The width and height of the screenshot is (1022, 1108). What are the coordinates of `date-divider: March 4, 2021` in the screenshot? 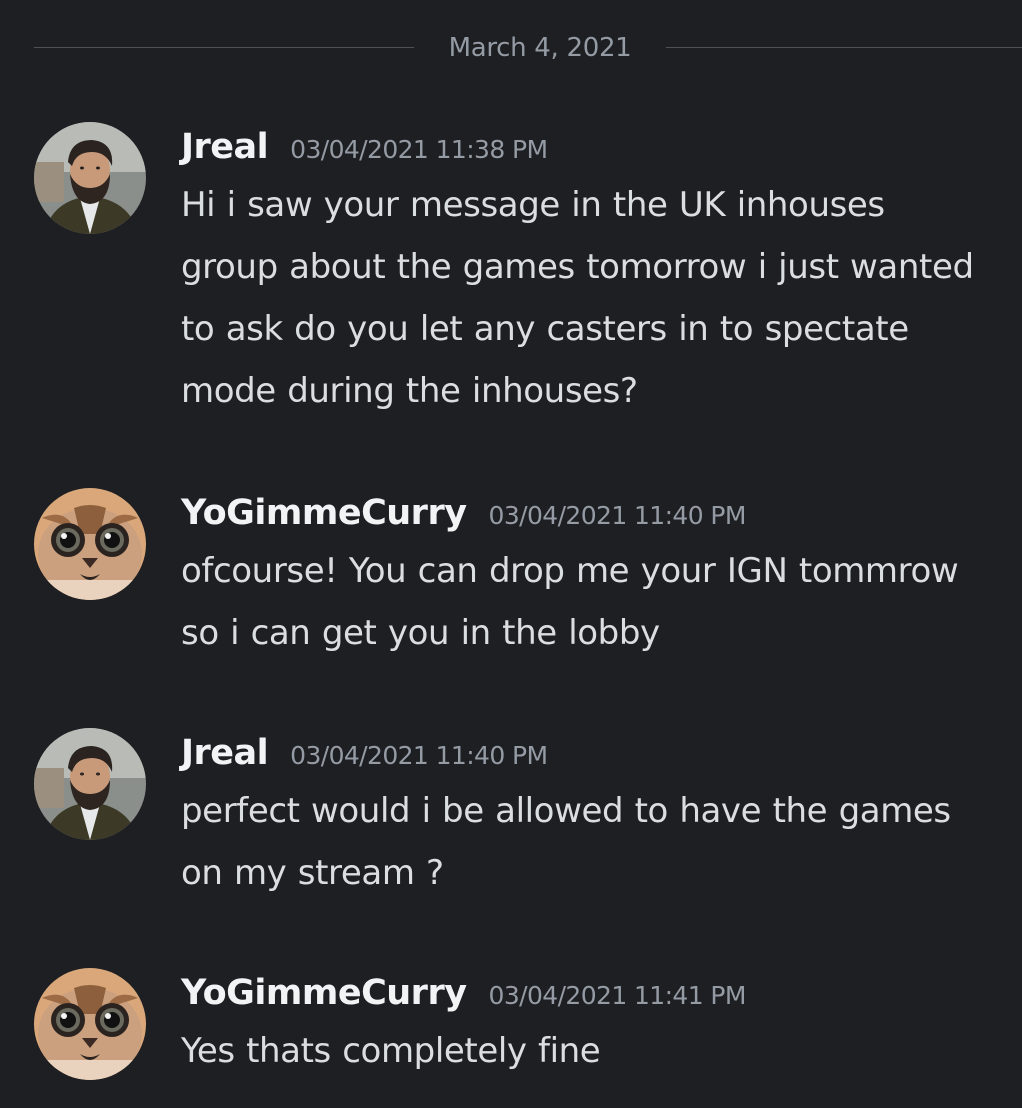 It's located at (528, 48).